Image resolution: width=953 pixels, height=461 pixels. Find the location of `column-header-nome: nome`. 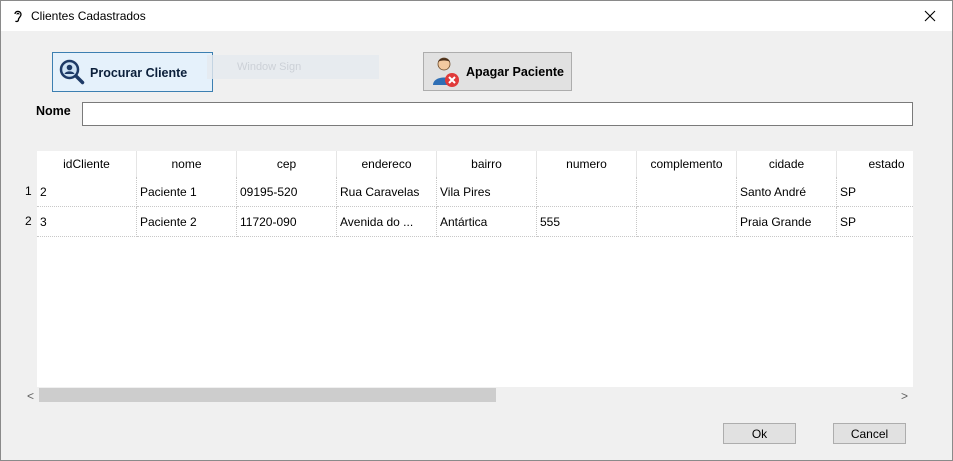

column-header-nome: nome is located at coordinates (187, 164).